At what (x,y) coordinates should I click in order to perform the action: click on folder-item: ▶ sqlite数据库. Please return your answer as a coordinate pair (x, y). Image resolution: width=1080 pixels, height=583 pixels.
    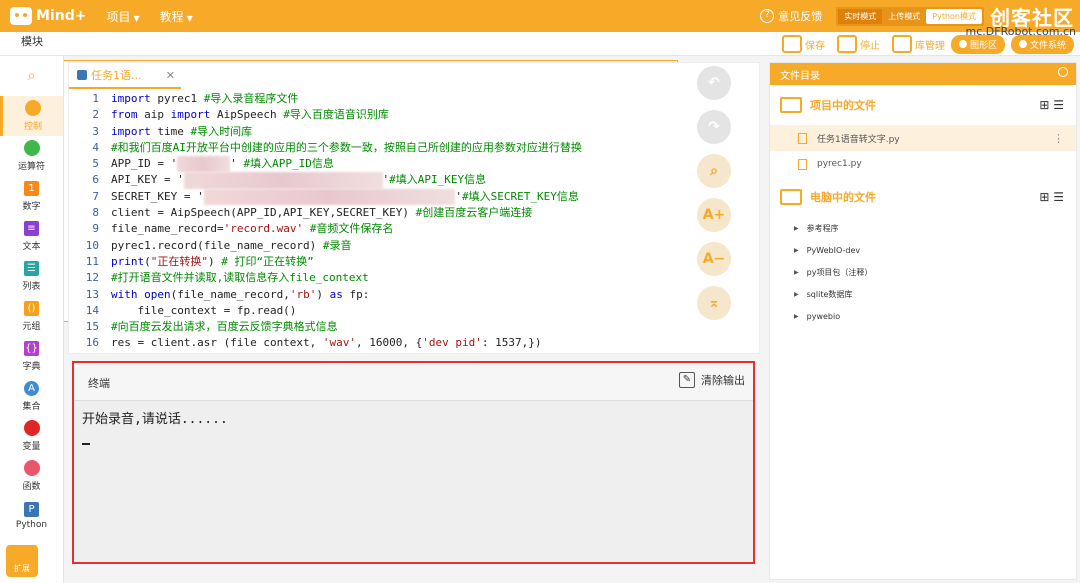
    Looking at the image, I should click on (923, 294).